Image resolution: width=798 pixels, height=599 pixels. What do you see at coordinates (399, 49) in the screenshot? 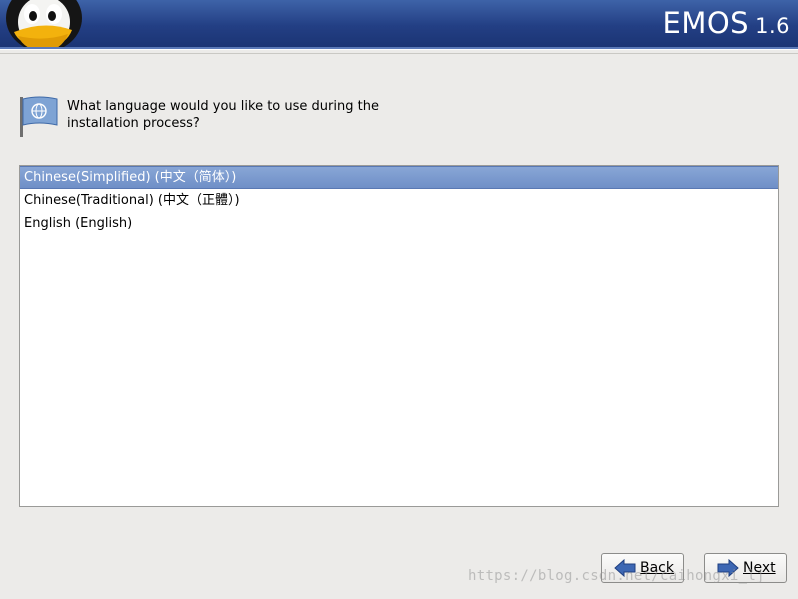
I see `header-divider` at bounding box center [399, 49].